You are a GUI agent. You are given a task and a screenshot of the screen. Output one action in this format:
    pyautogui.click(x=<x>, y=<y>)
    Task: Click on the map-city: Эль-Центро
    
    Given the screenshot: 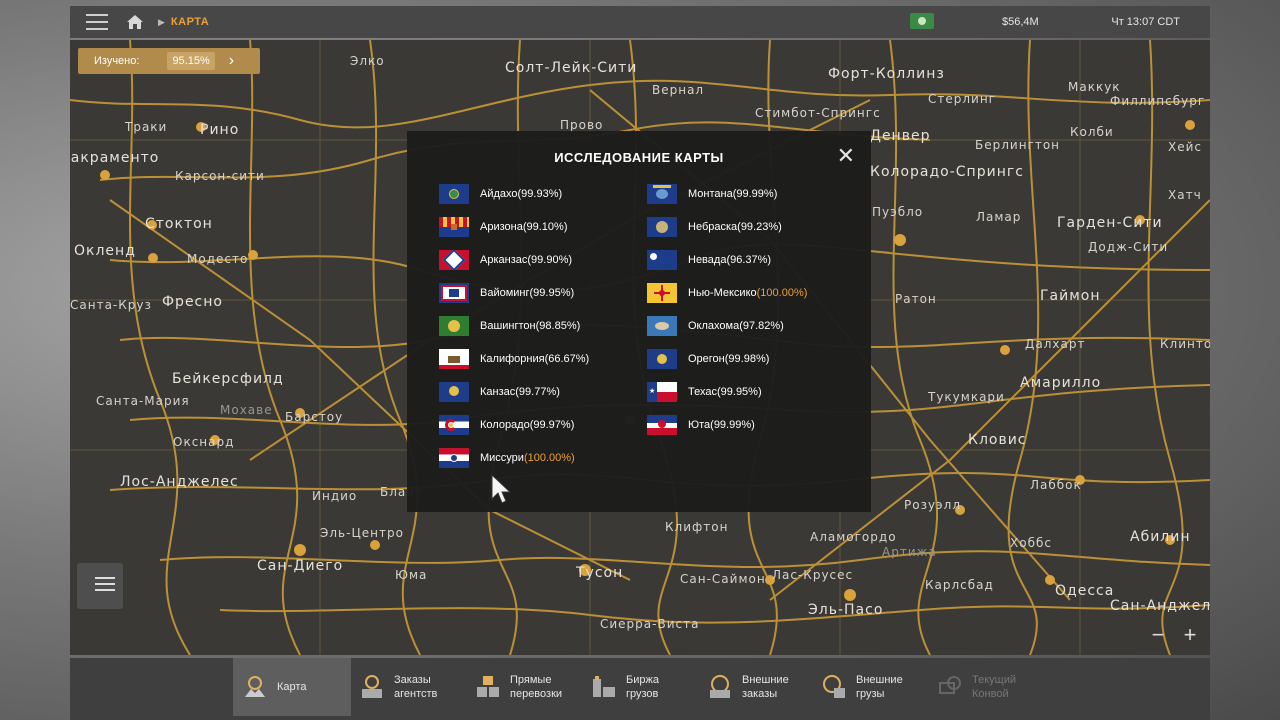 What is the action you would take?
    pyautogui.click(x=362, y=533)
    